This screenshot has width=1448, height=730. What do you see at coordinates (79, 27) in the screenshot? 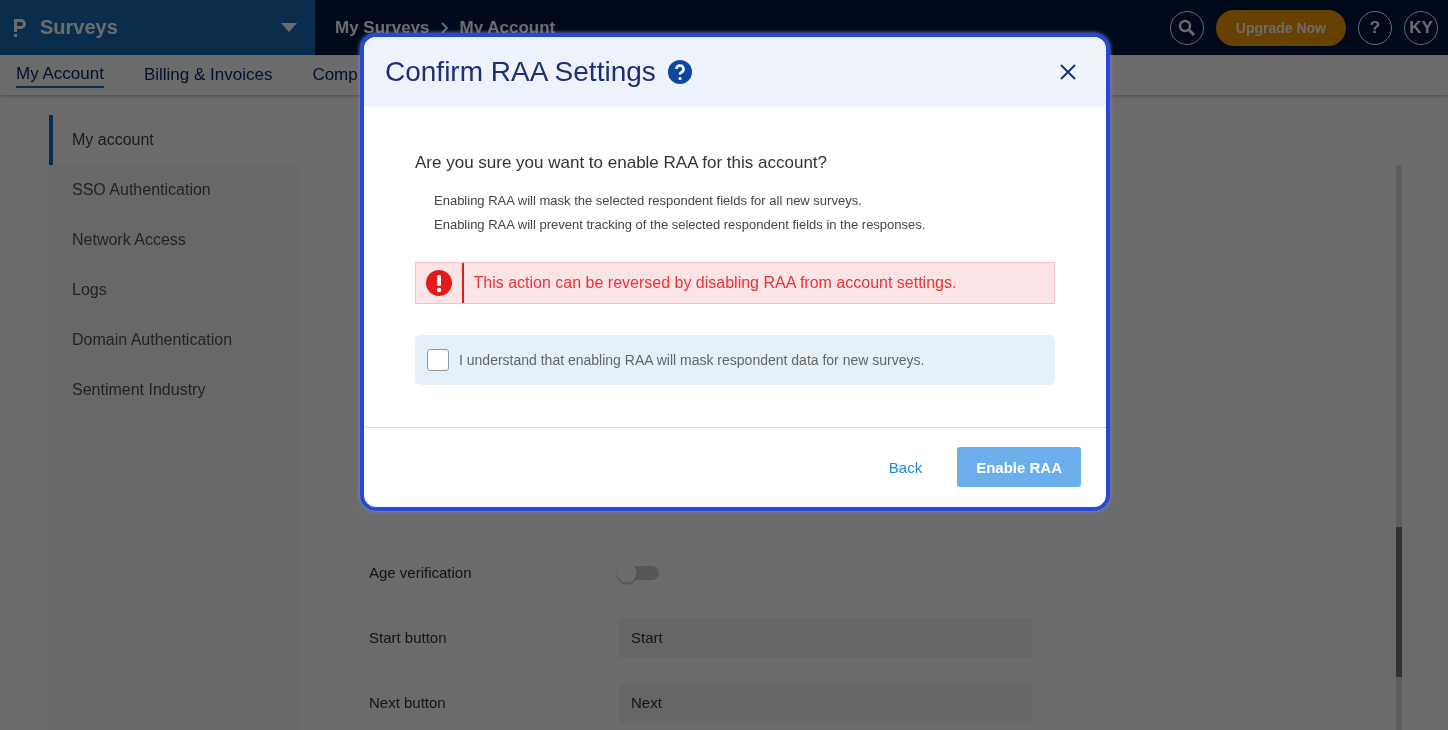
I see `app-name: Surveys` at bounding box center [79, 27].